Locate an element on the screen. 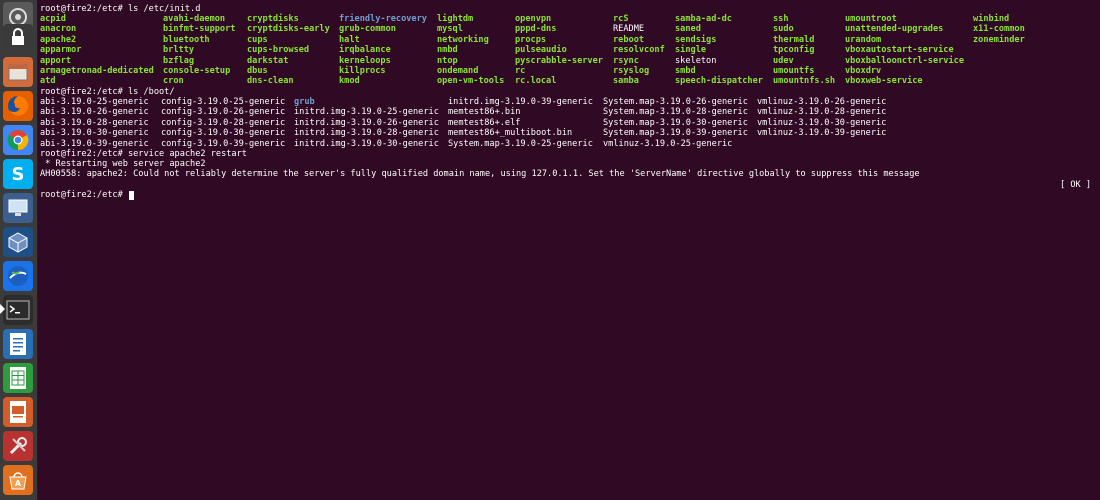 This screenshot has height=500, width=1100. software-center-icon-glyph: A is located at coordinates (18, 481).